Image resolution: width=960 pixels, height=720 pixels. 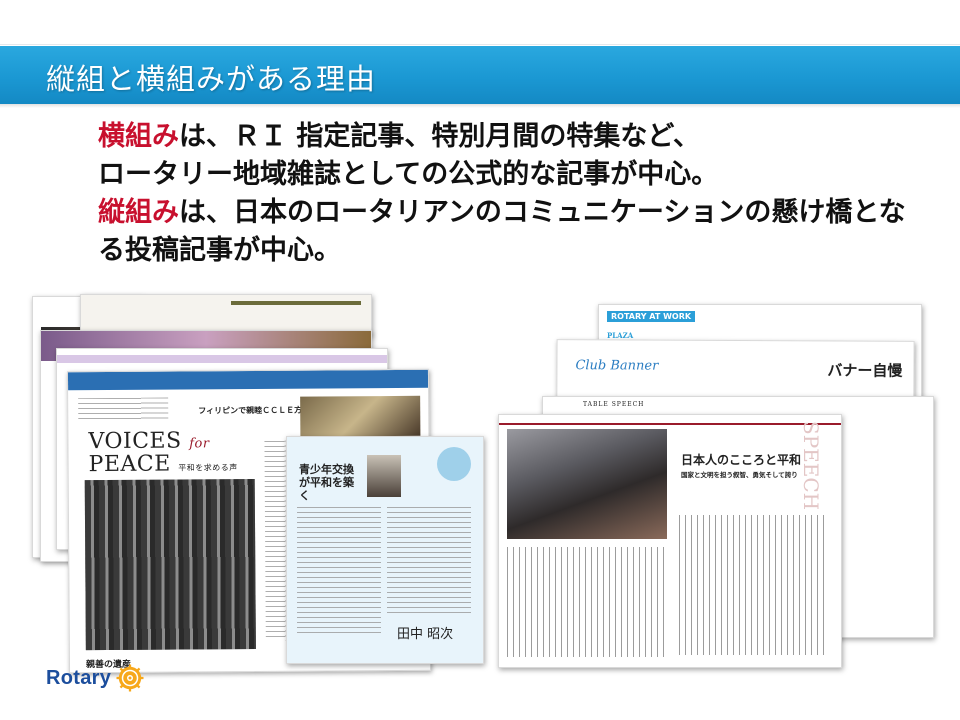 What do you see at coordinates (211, 79) in the screenshot?
I see `slide-title: 縦組と横組みがある理由` at bounding box center [211, 79].